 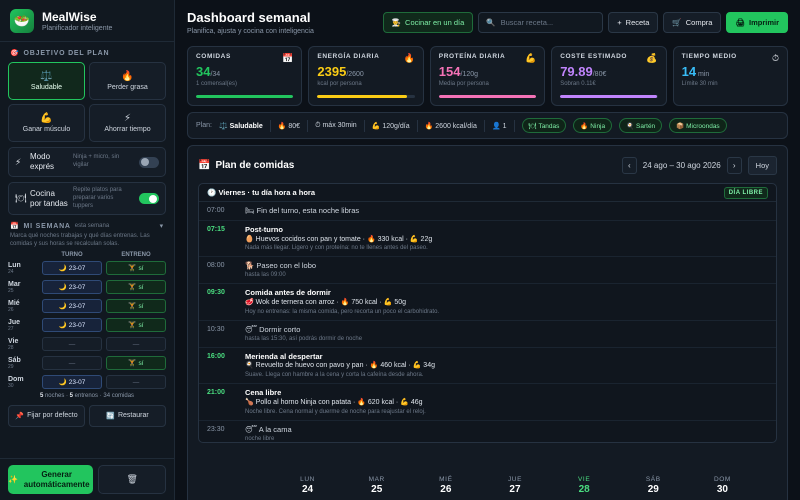 I want to click on tag-sarten: 🍳 Sartén, so click(x=641, y=125).